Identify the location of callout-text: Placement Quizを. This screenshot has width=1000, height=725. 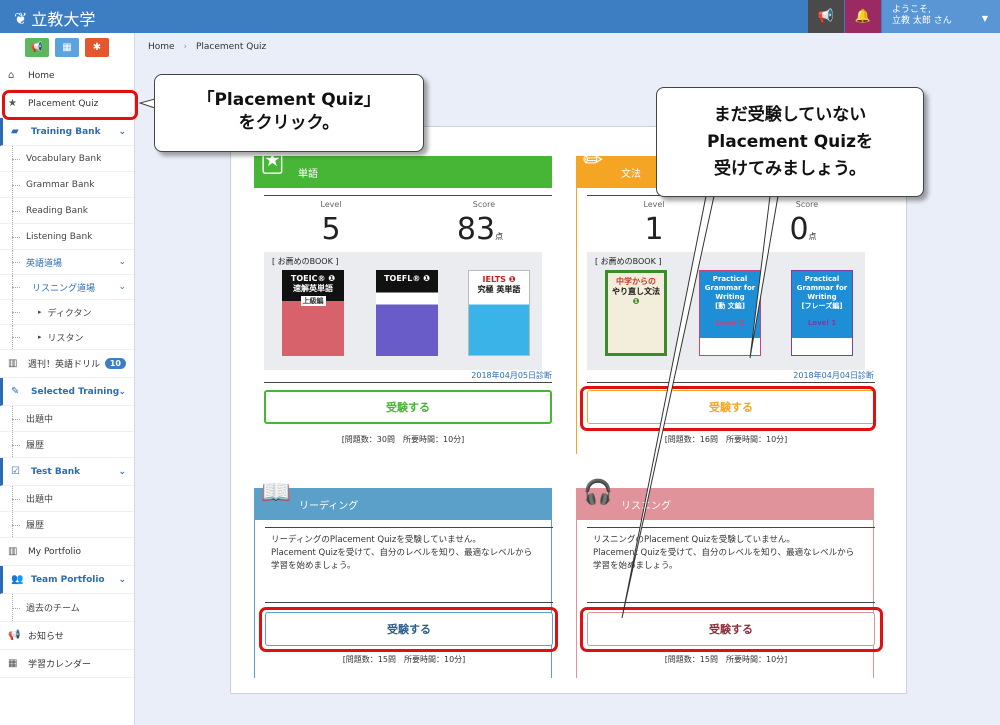
(790, 142).